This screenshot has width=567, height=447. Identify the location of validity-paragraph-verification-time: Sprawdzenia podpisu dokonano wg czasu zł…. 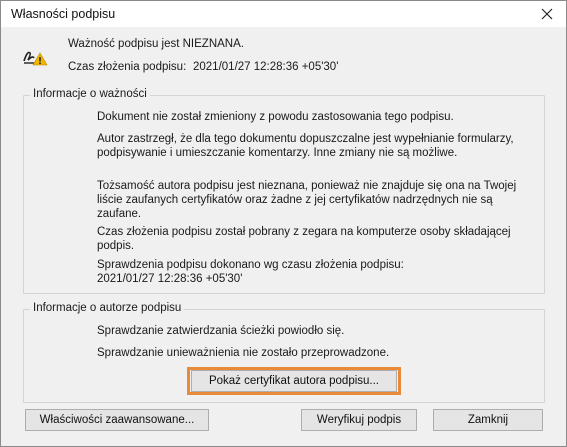
(250, 272).